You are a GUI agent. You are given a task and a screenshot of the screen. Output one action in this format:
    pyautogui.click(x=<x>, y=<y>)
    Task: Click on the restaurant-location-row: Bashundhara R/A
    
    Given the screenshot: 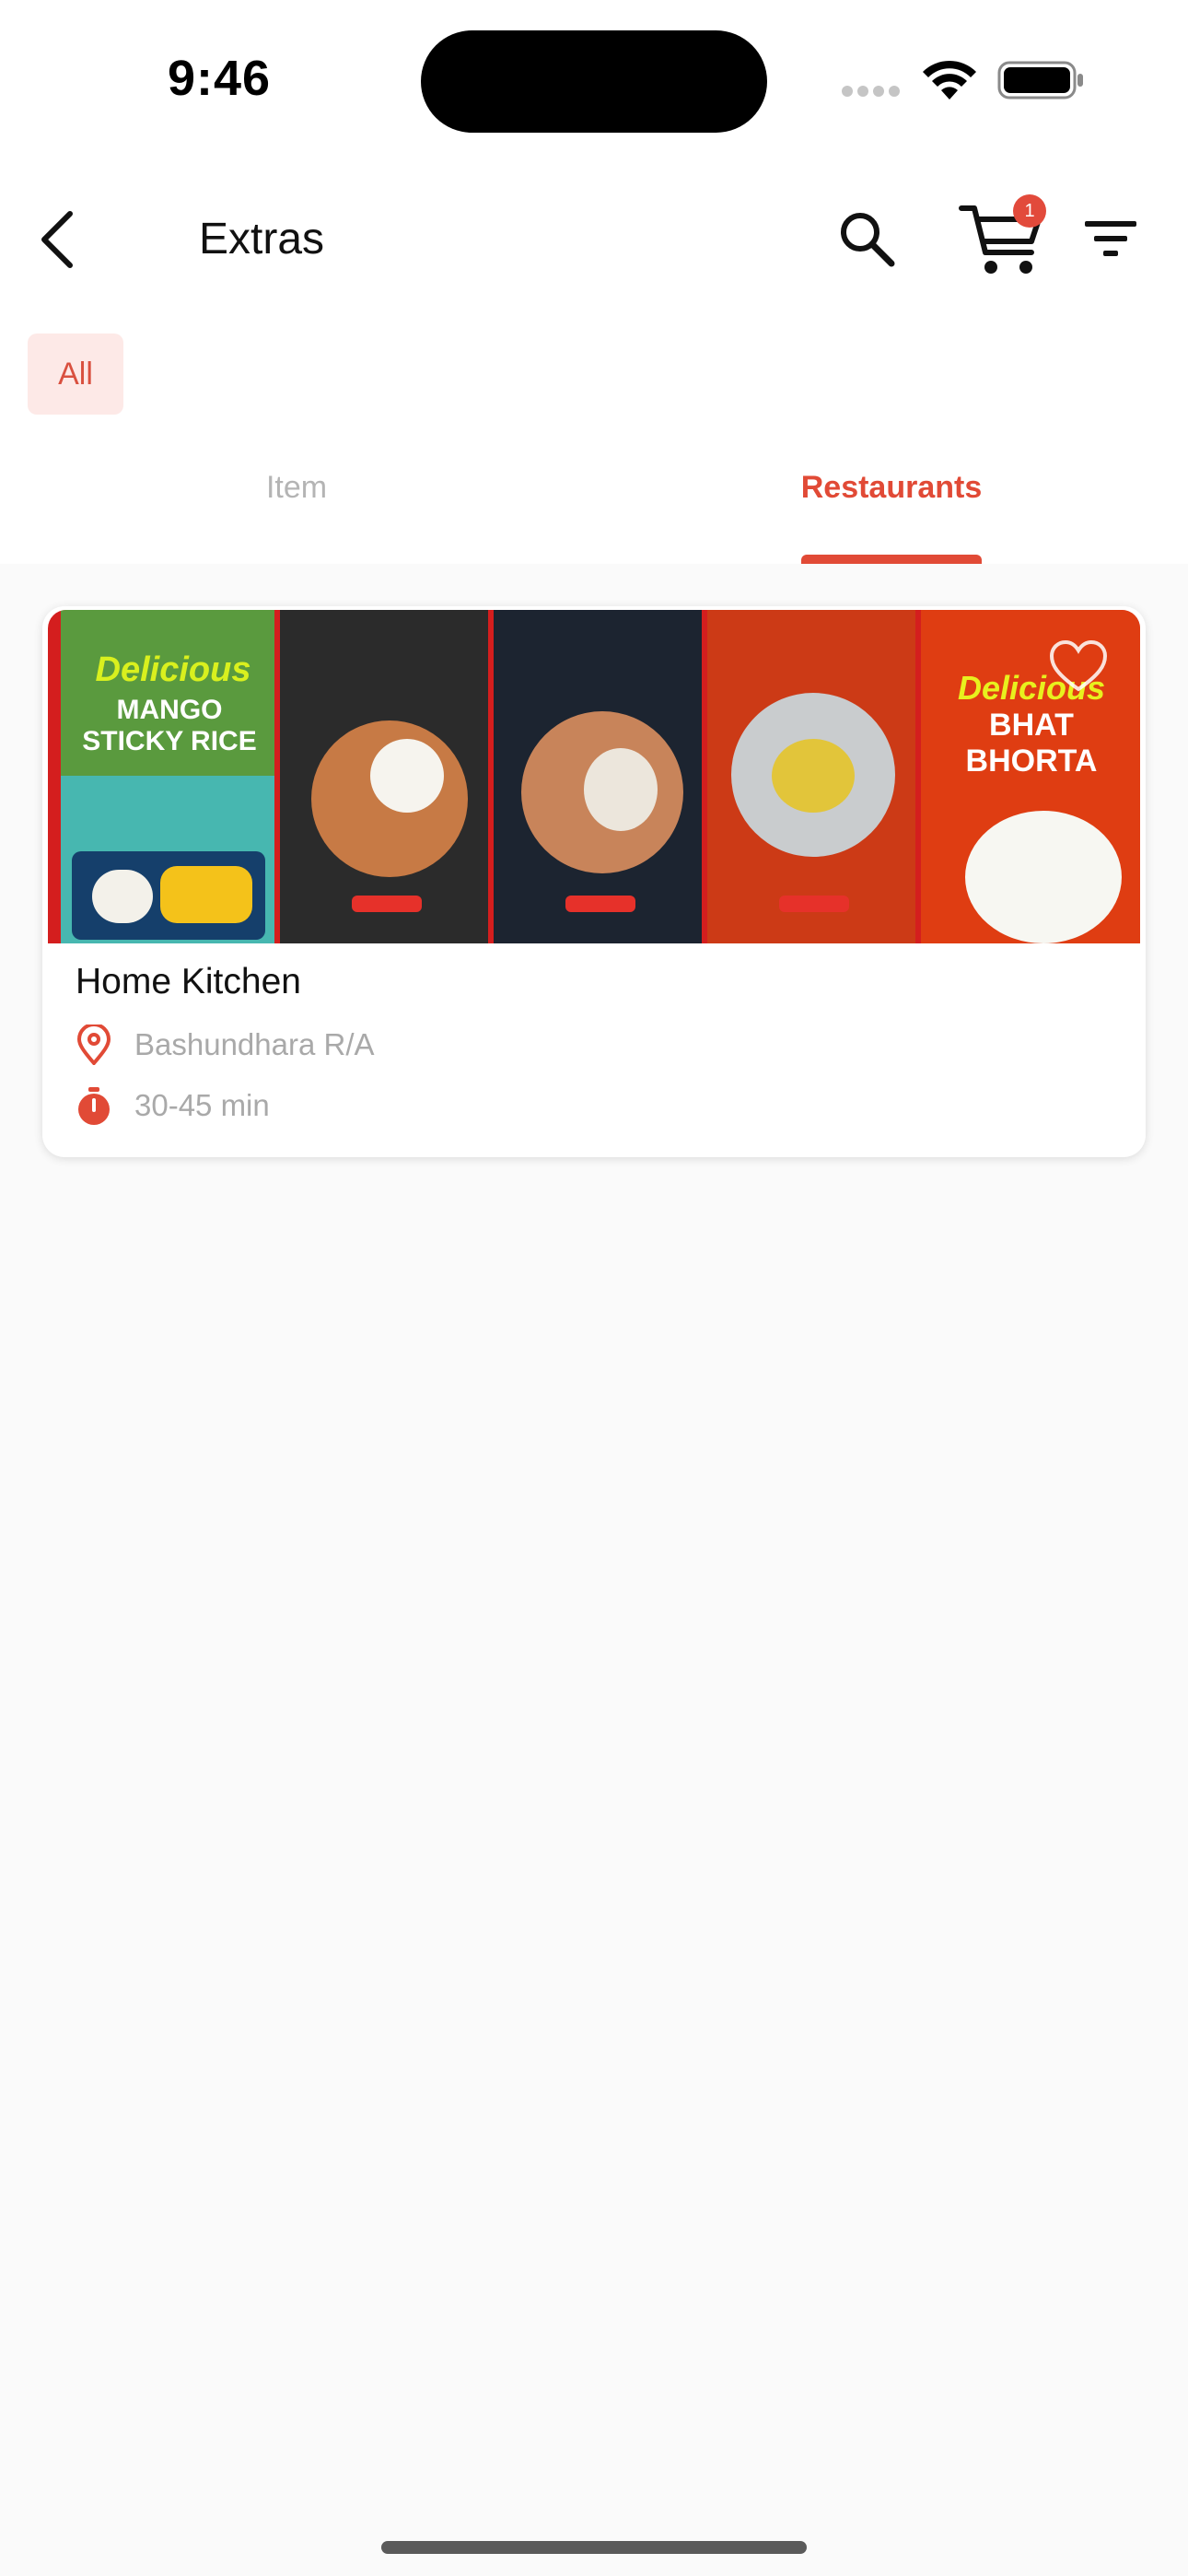 What is the action you would take?
    pyautogui.click(x=225, y=1045)
    